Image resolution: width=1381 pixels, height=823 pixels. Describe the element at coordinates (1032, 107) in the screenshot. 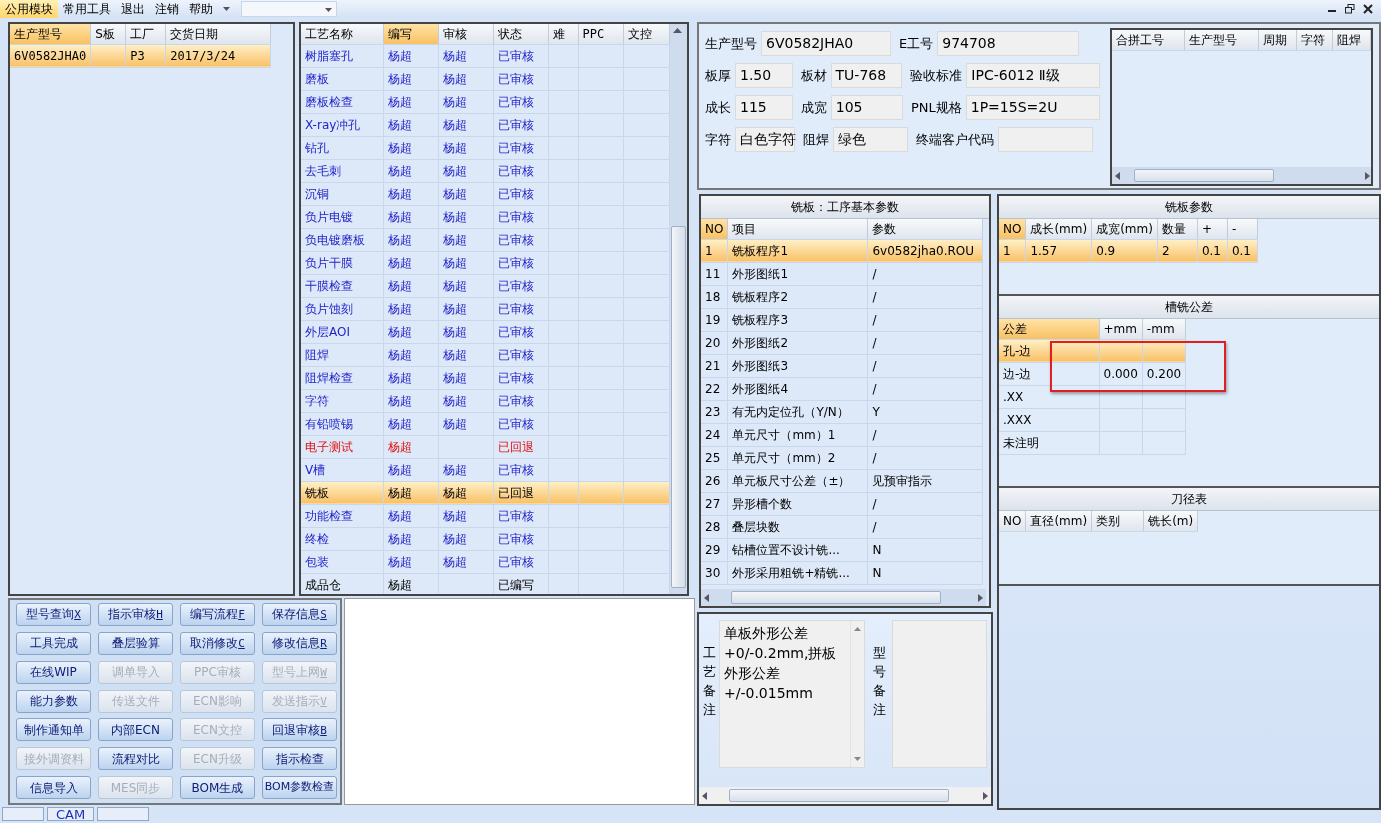

I see `input-field: 1P=15S=2U` at that location.